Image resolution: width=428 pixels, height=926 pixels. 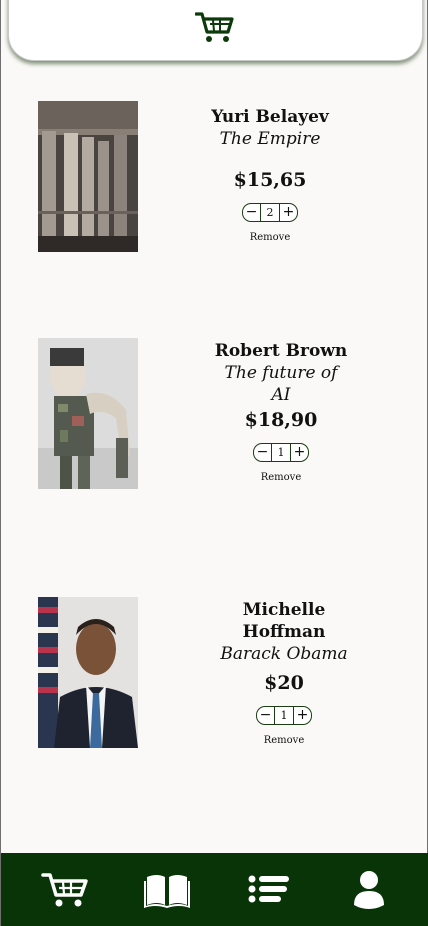 I want to click on item-author: Yuri Belayev, so click(x=270, y=117).